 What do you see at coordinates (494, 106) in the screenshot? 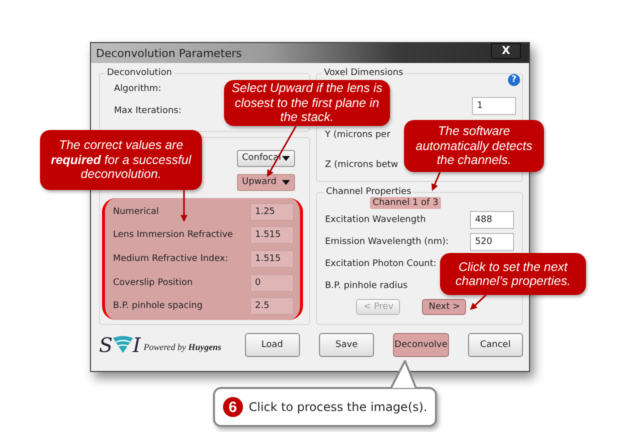
I see `input-field: 1` at bounding box center [494, 106].